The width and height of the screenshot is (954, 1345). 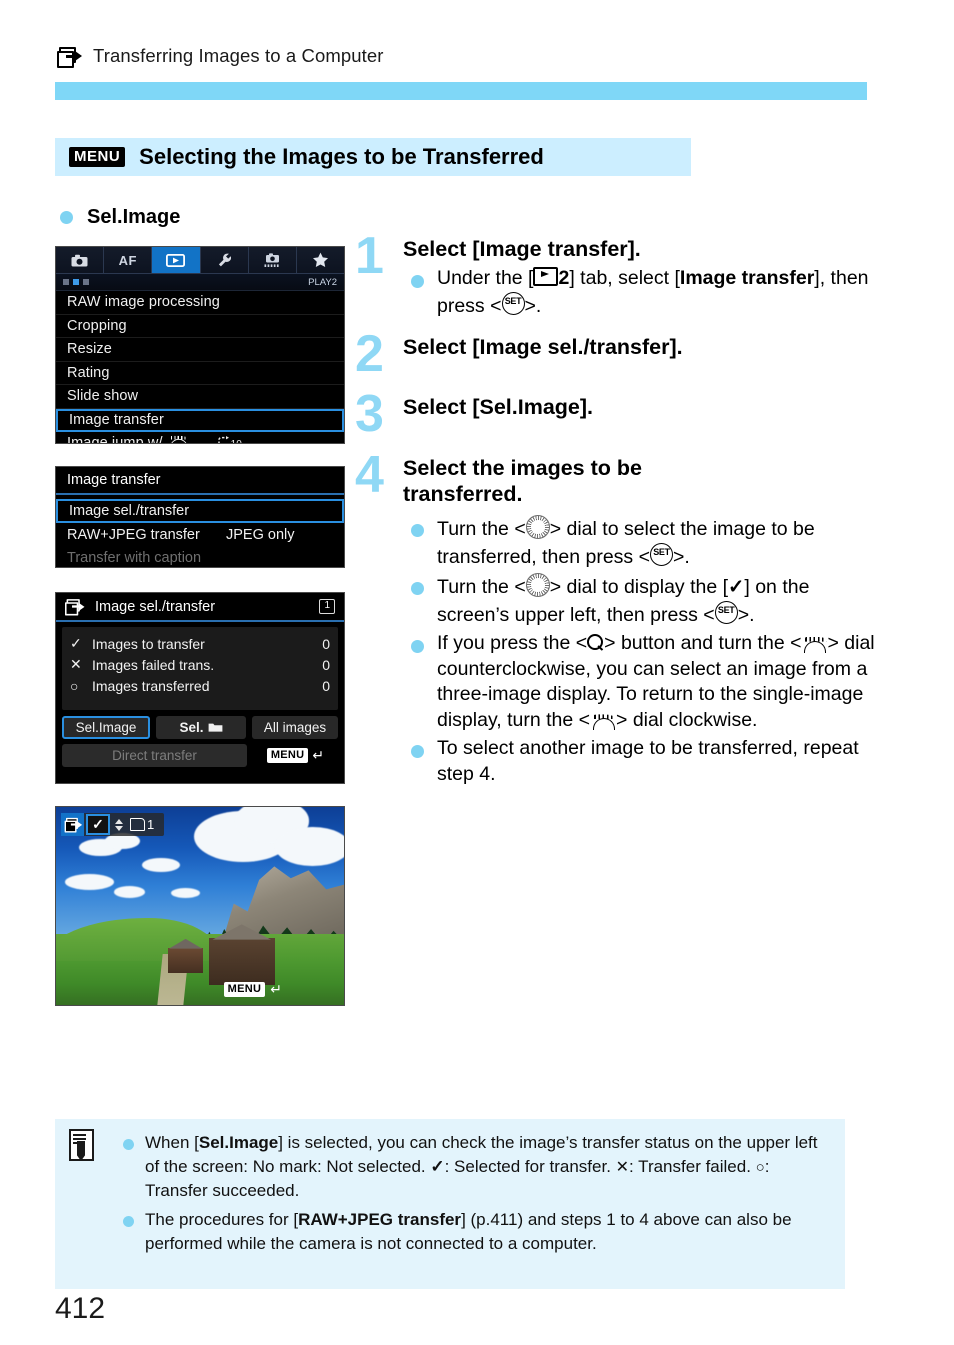 What do you see at coordinates (148, 643) in the screenshot?
I see `stat-label: Images to transfer` at bounding box center [148, 643].